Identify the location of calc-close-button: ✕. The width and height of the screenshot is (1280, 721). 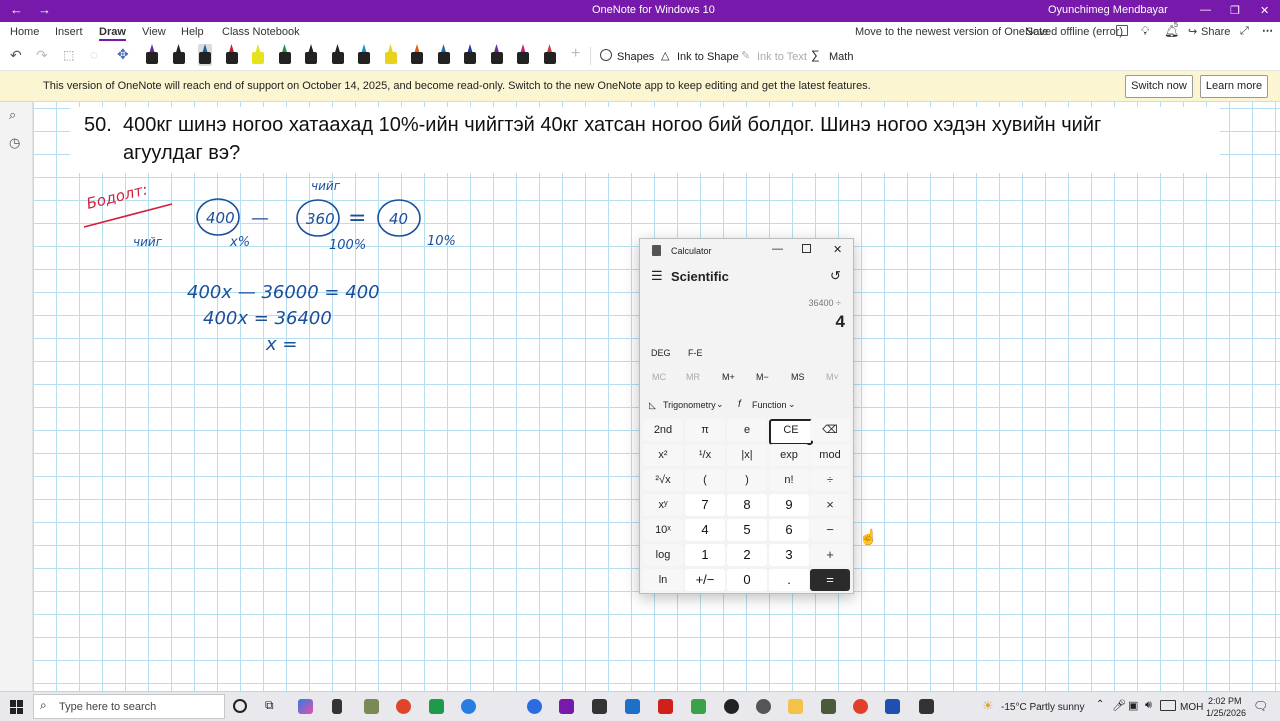
(837, 249).